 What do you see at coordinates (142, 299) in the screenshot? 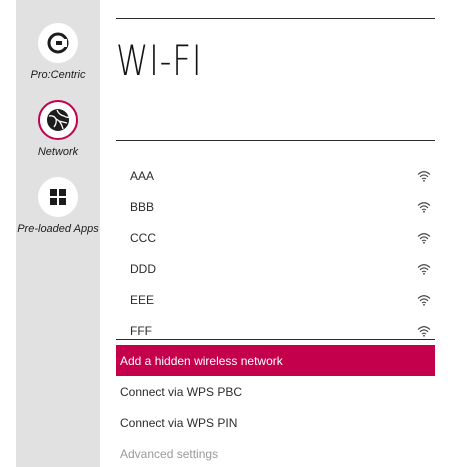
I see `network-name: EEE` at bounding box center [142, 299].